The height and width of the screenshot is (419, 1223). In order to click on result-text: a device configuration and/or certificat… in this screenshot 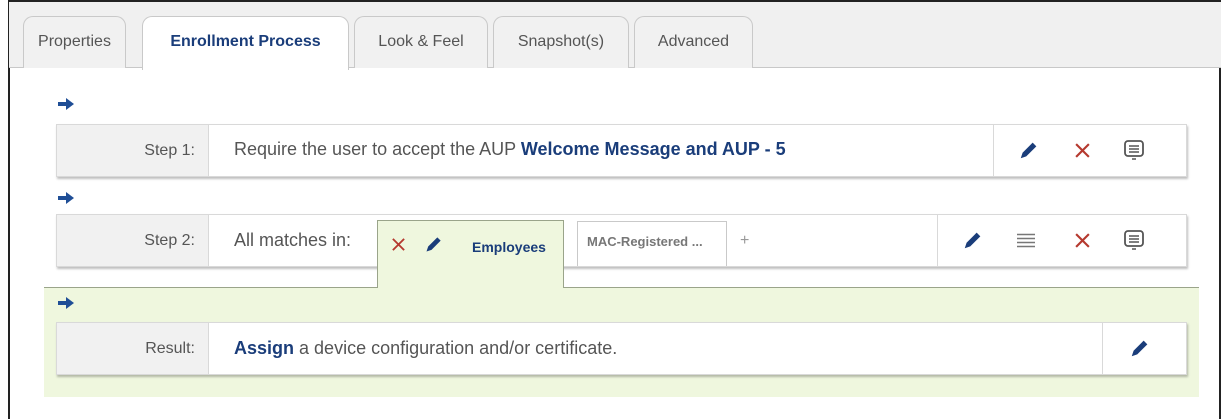, I will do `click(458, 348)`.